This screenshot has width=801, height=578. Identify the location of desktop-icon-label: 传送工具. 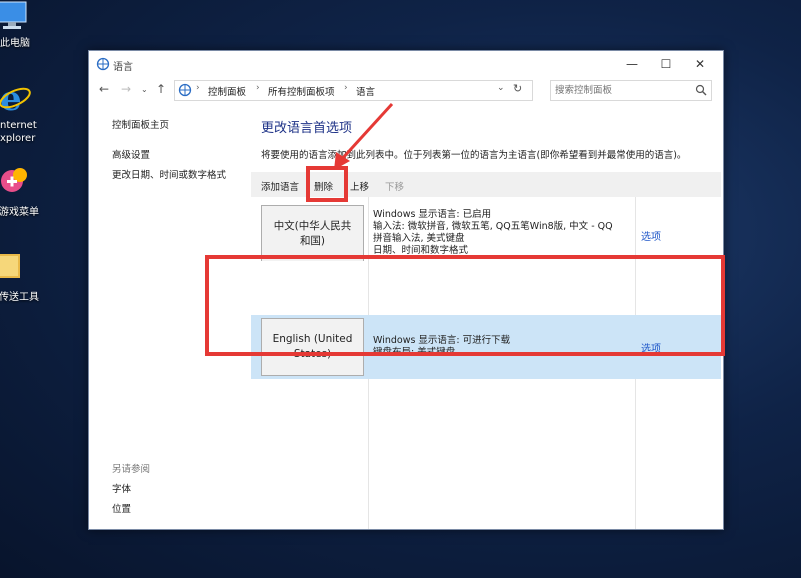
(19, 297).